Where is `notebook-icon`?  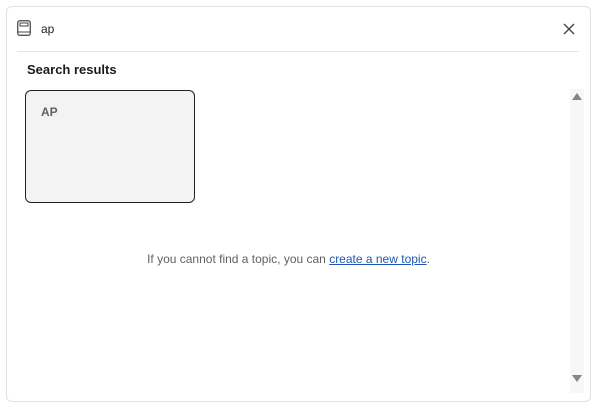
notebook-icon is located at coordinates (24, 28).